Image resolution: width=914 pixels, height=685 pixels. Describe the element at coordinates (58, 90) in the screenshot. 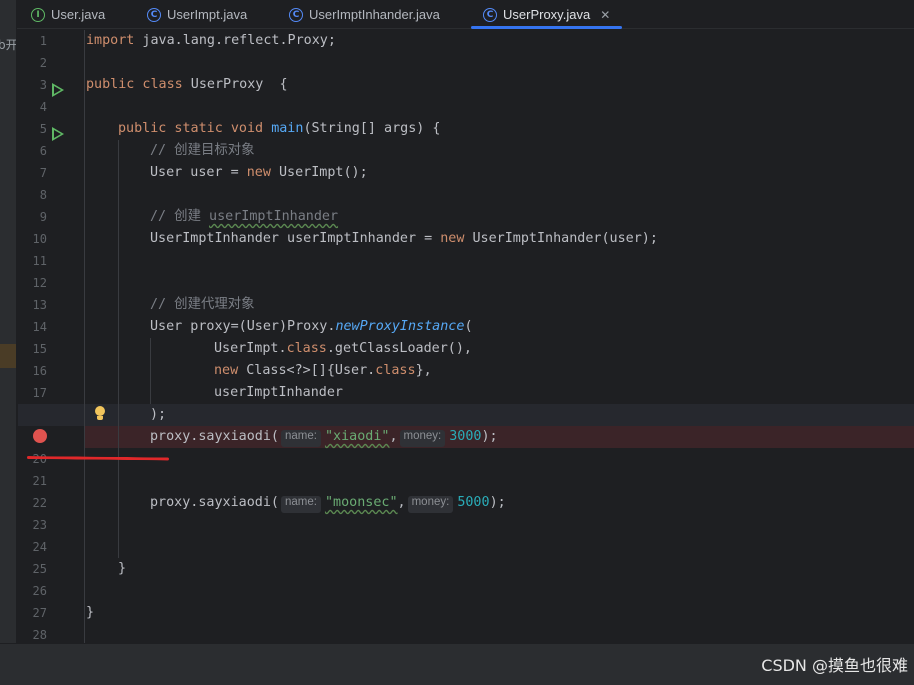

I see `run-class-icon` at that location.